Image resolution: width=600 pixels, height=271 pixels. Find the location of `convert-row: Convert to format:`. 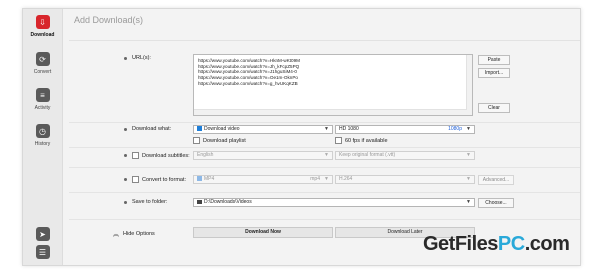

convert-row: Convert to format: is located at coordinates (155, 179).